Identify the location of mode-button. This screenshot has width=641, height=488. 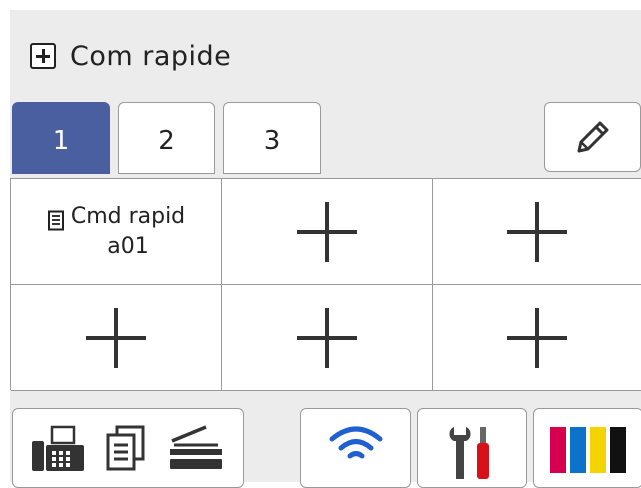
(128, 448).